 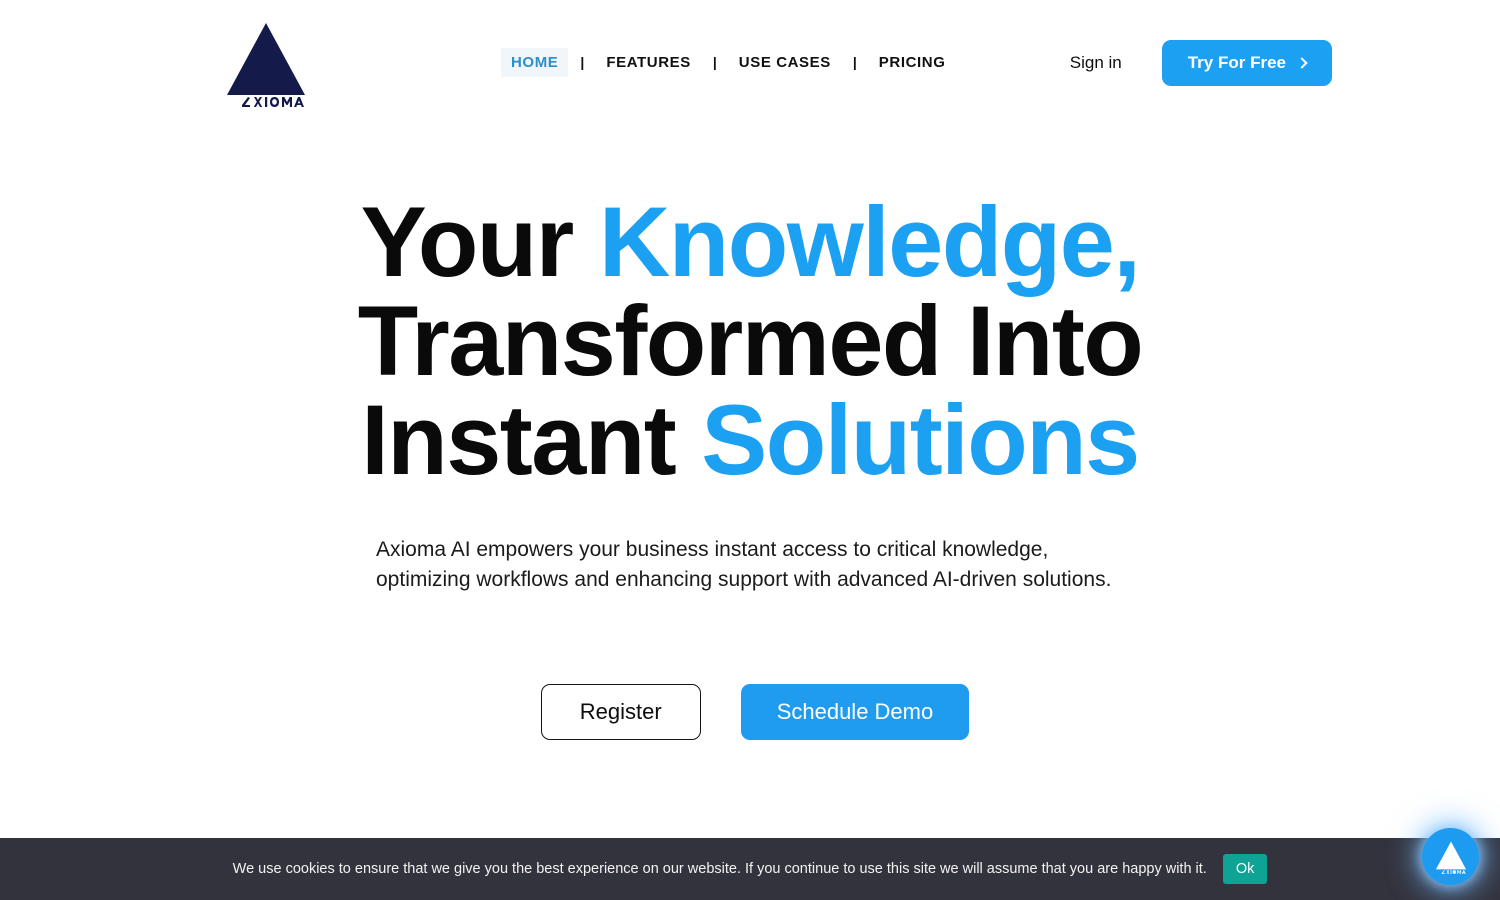 What do you see at coordinates (1096, 63) in the screenshot?
I see `sign-in-link: Sign in` at bounding box center [1096, 63].